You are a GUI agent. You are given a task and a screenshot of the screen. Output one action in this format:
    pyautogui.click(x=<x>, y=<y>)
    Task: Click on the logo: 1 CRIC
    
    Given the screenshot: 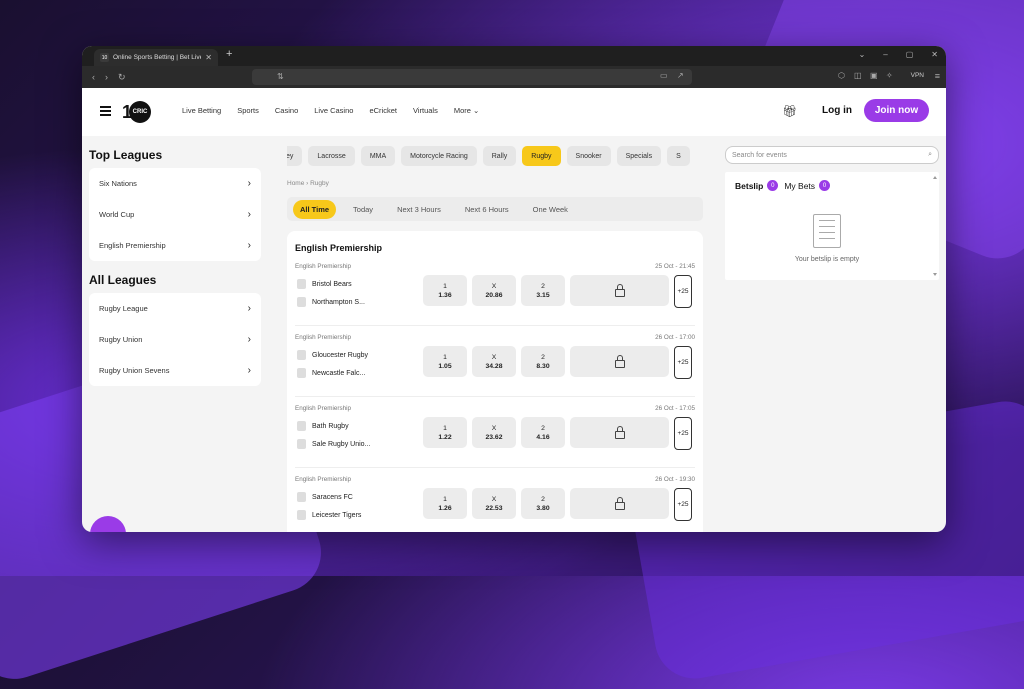 What is the action you would take?
    pyautogui.click(x=137, y=112)
    